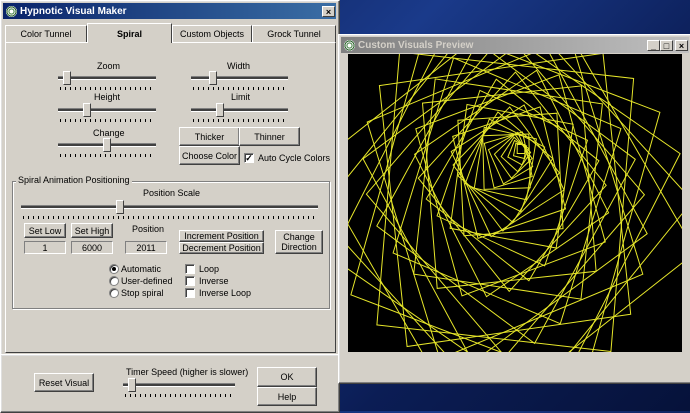 This screenshot has height=413, width=690. What do you see at coordinates (212, 33) in the screenshot?
I see `tab-custom-objects: Custom Objects` at bounding box center [212, 33].